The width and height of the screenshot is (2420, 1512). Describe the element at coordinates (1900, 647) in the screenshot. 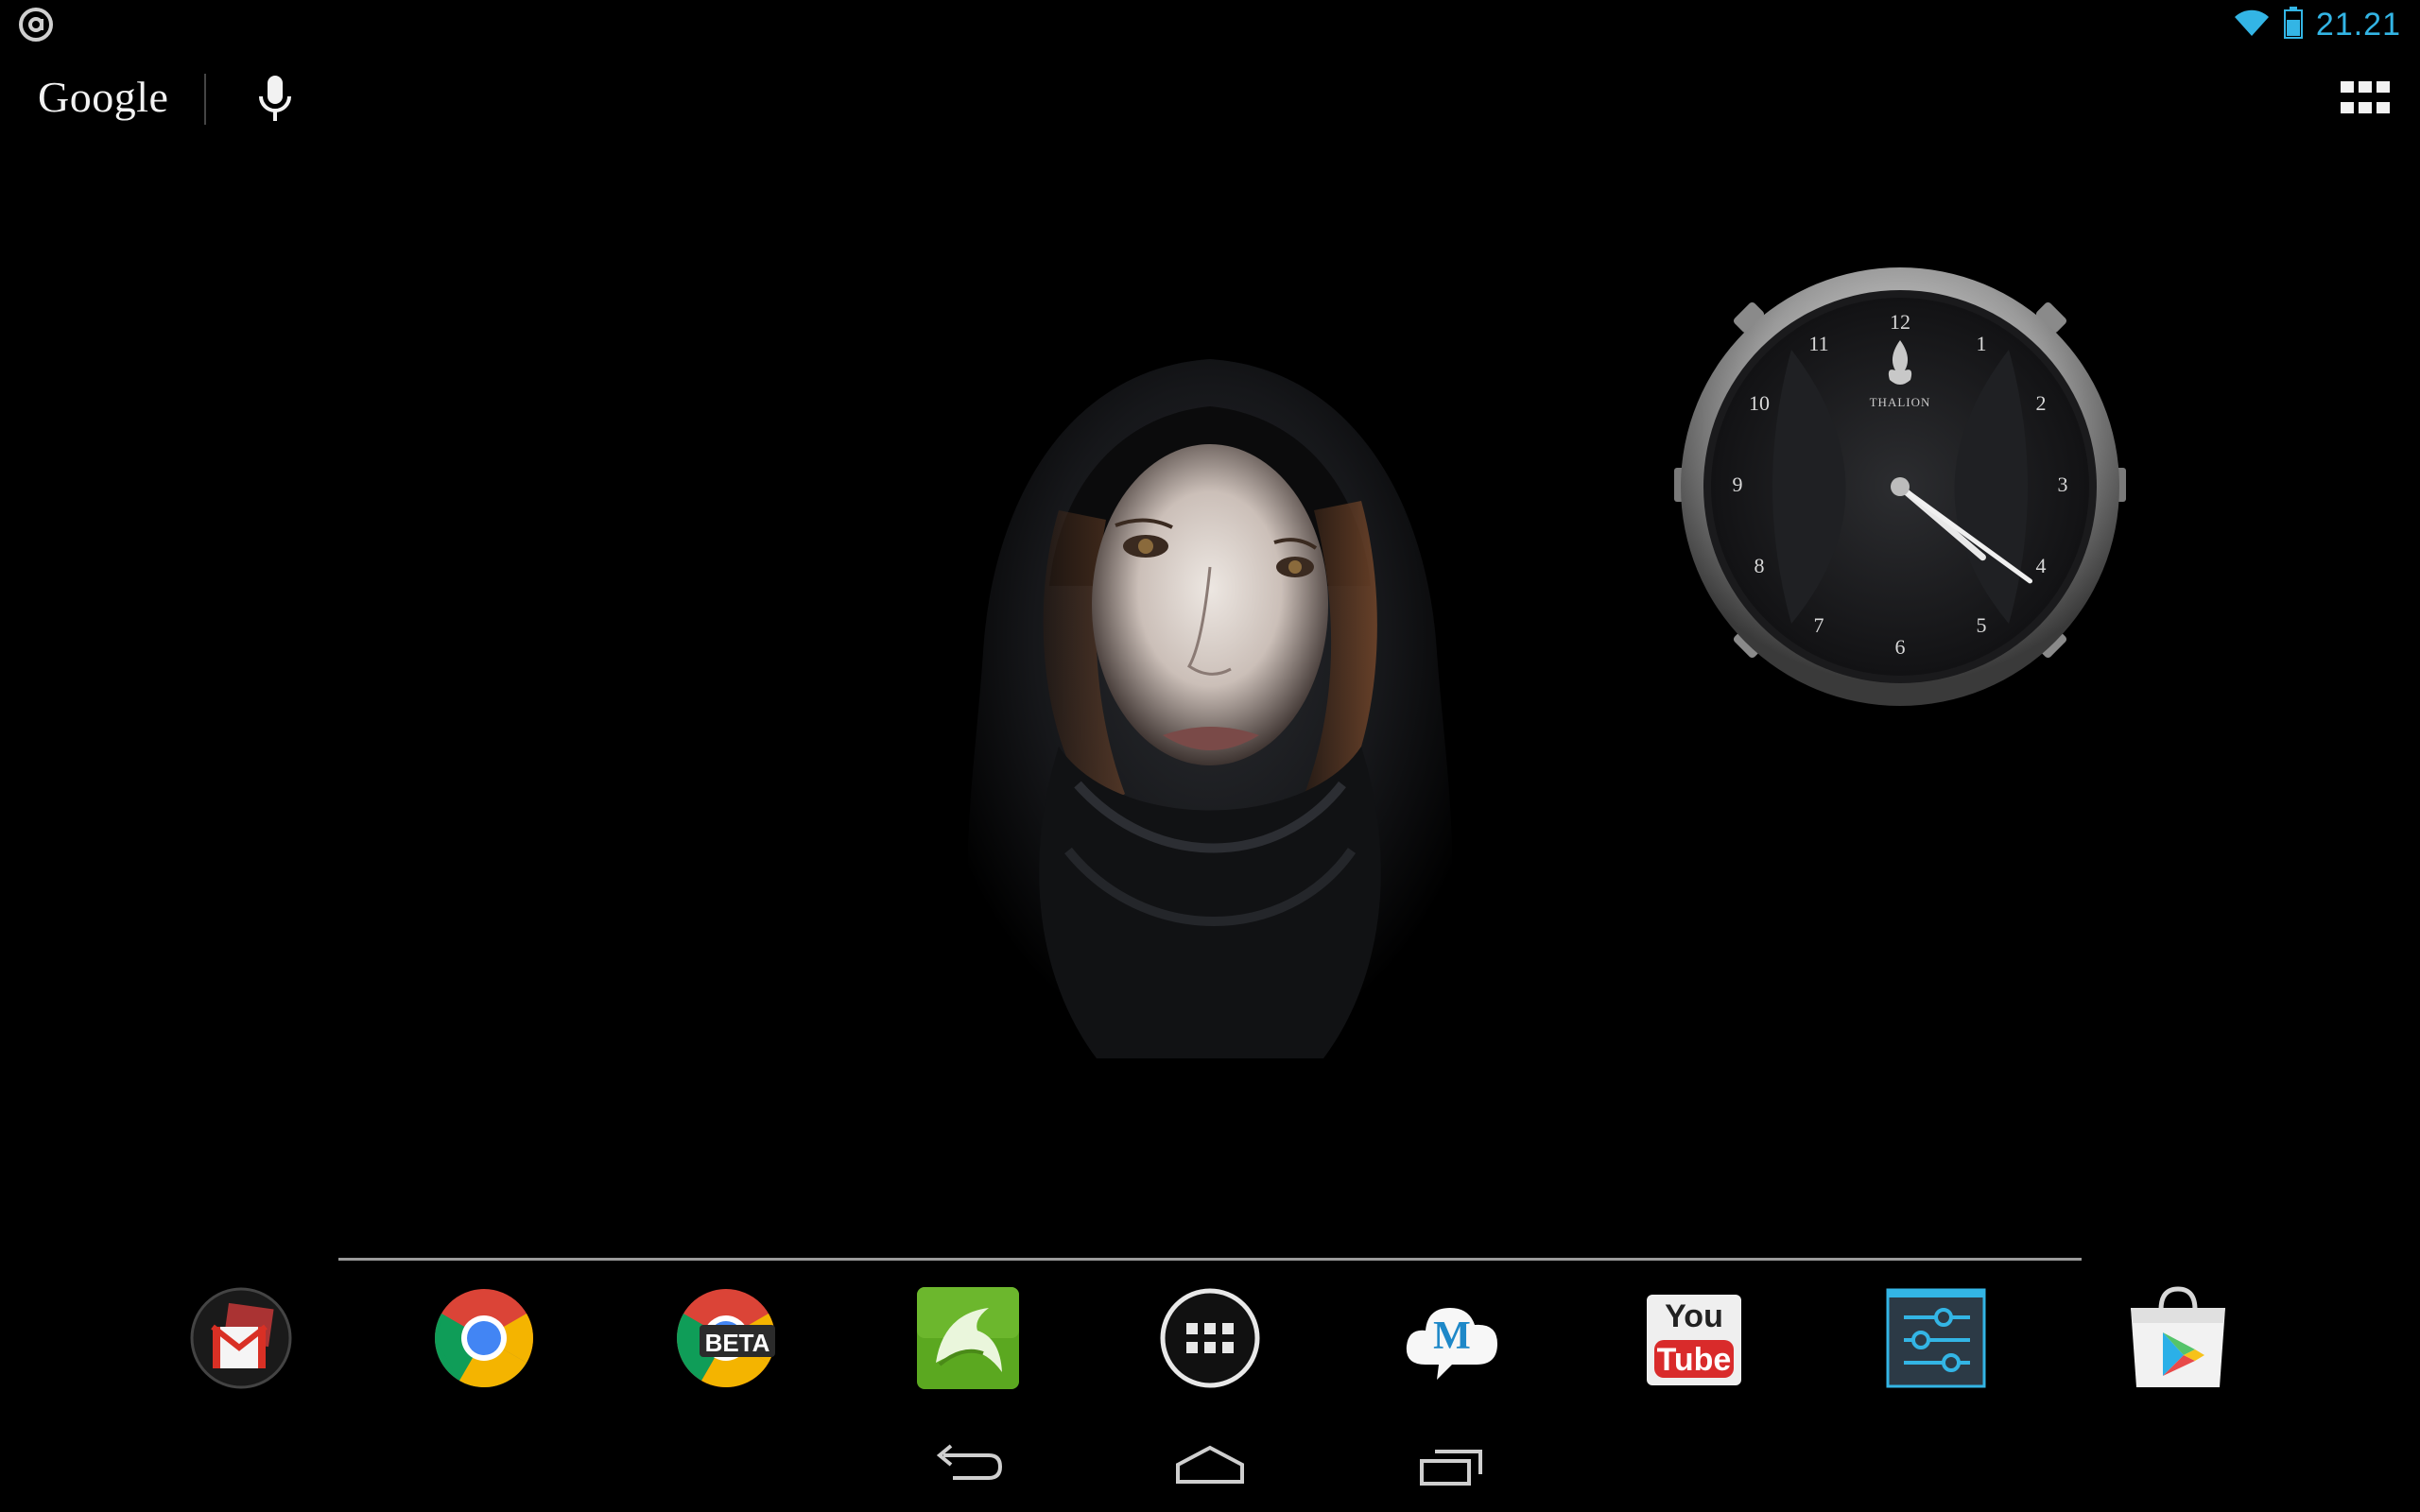

I see `clock-numeral-6: 6` at that location.